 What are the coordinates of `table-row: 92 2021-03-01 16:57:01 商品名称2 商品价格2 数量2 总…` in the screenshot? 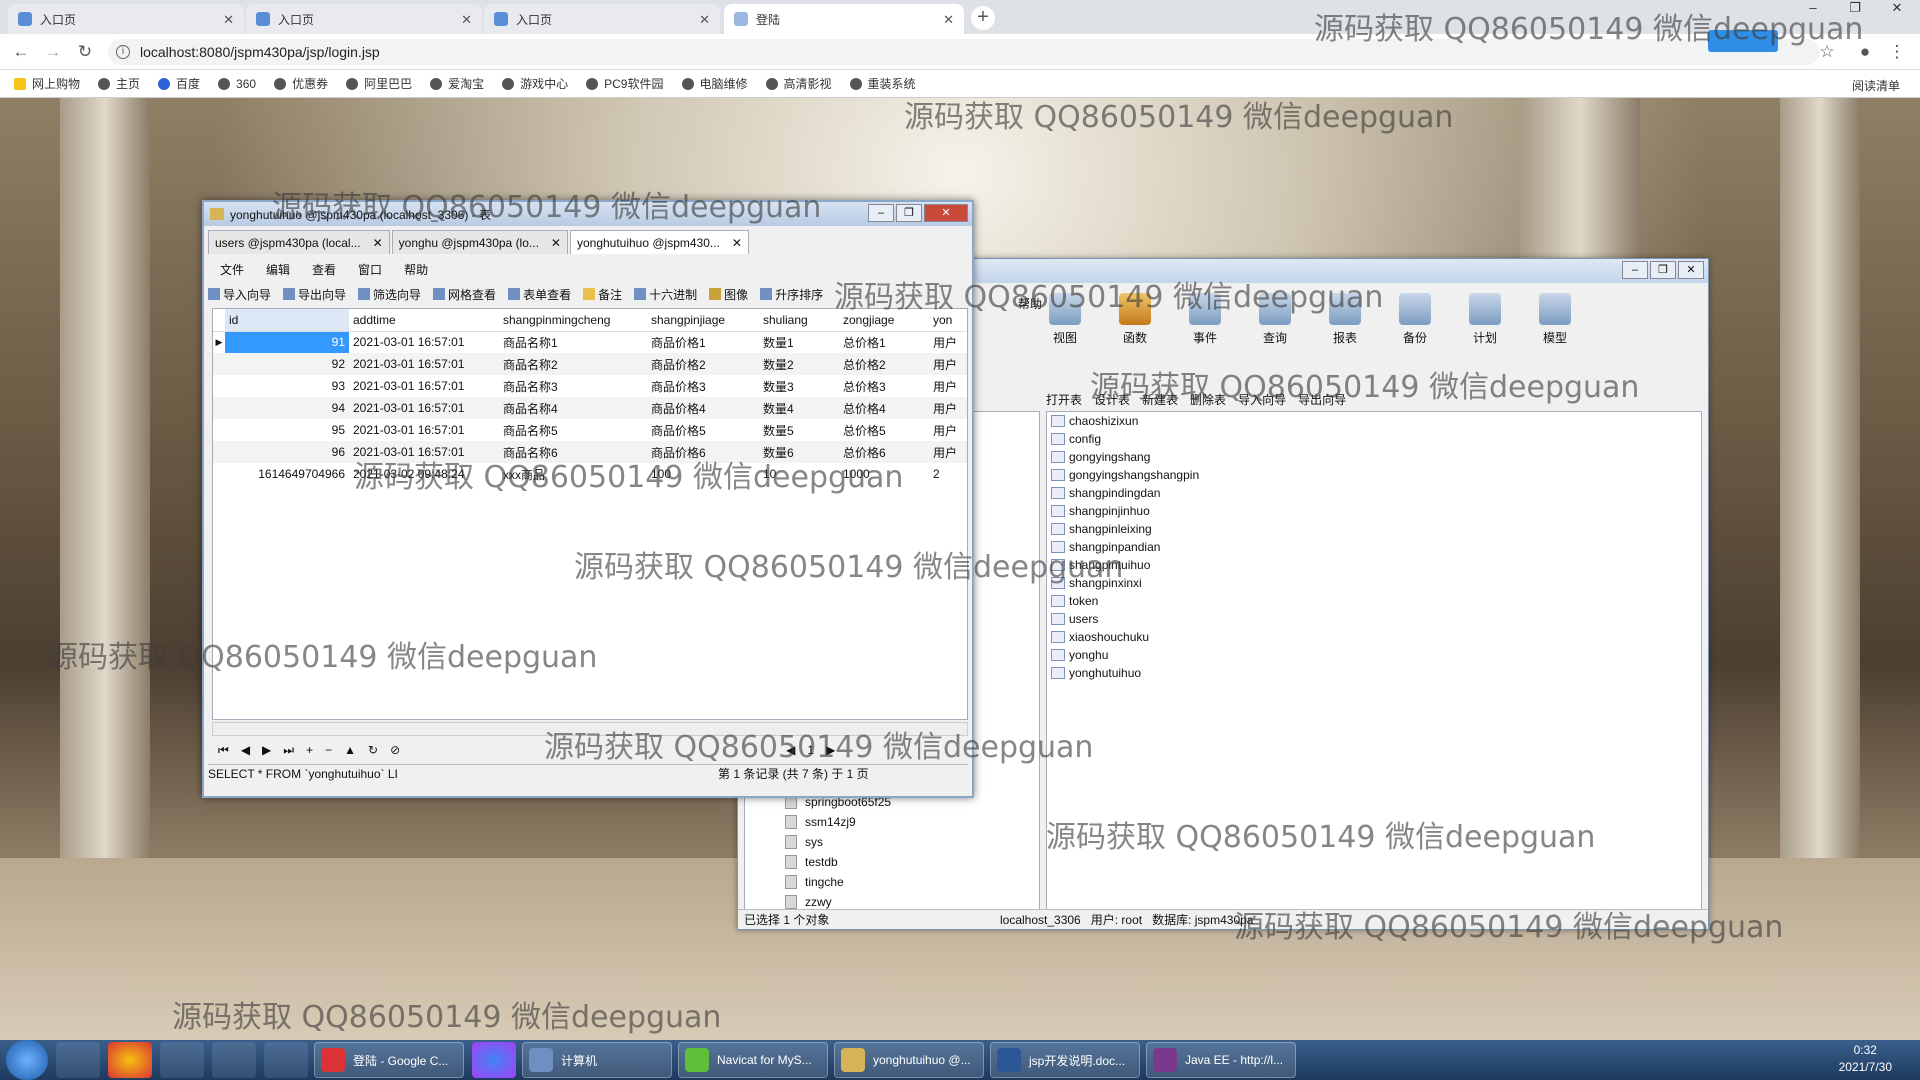 It's located at (590, 364).